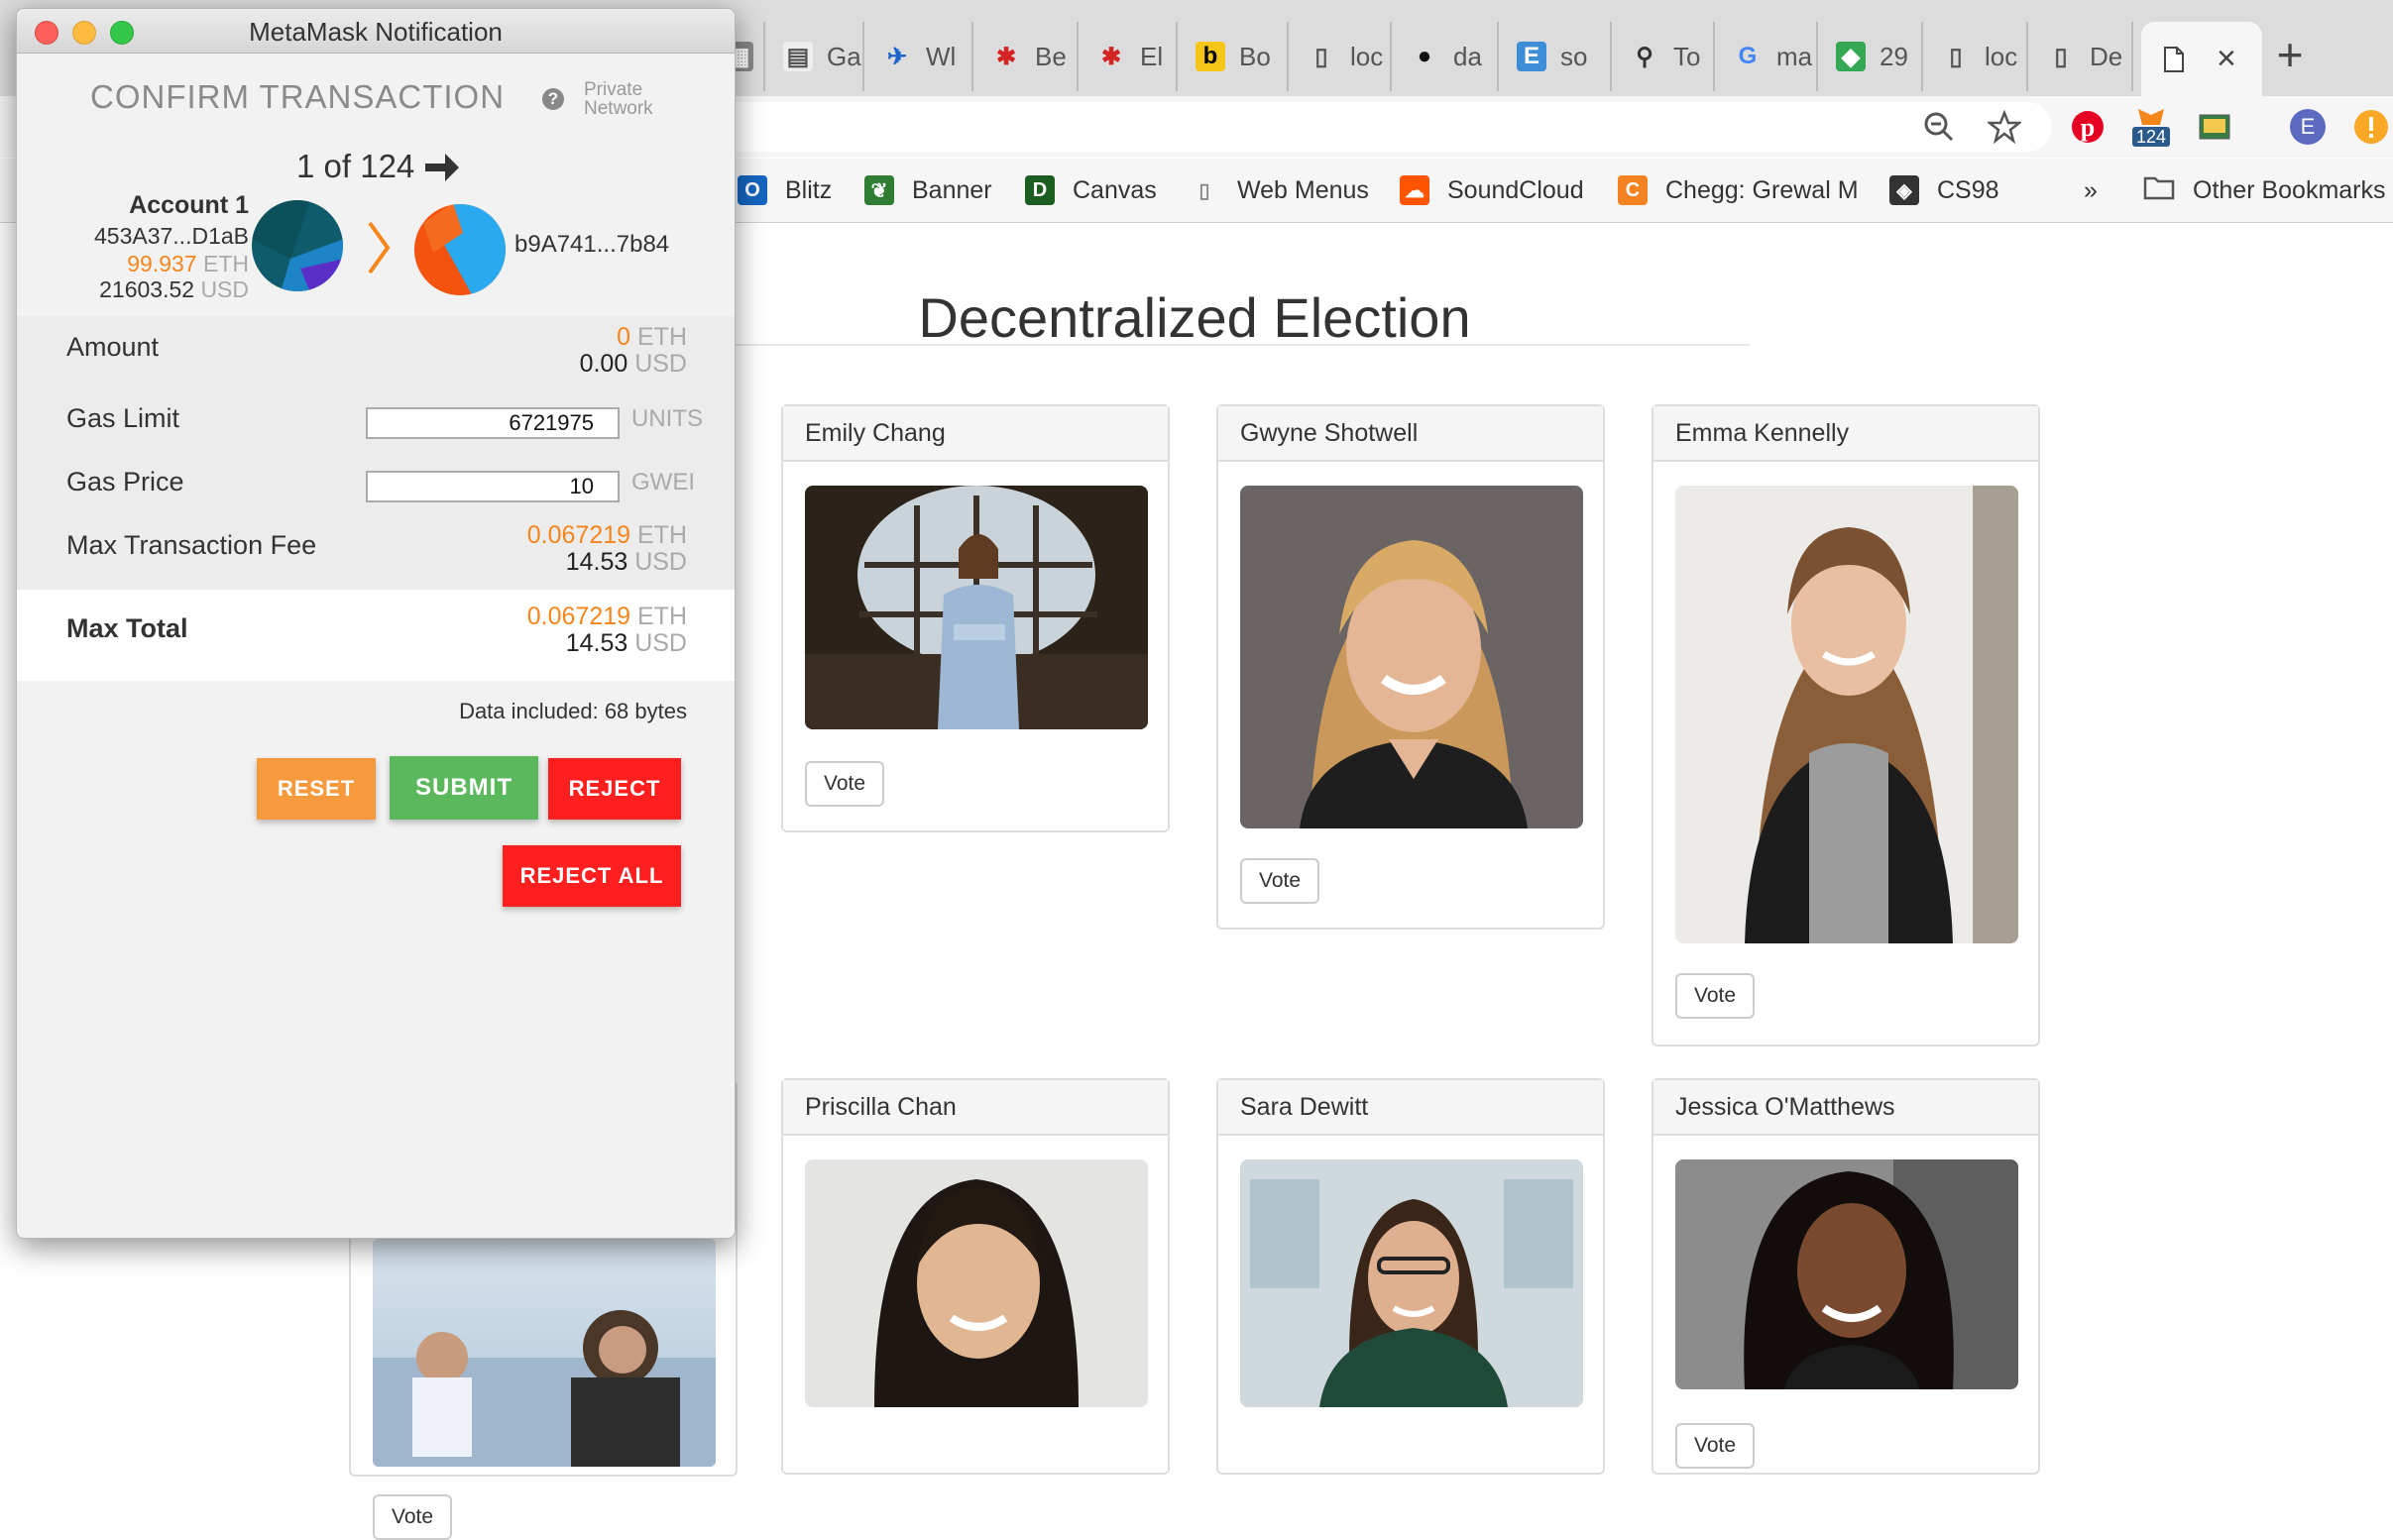 The image size is (2393, 1540). I want to click on browser-tab: Gma, so click(1767, 56).